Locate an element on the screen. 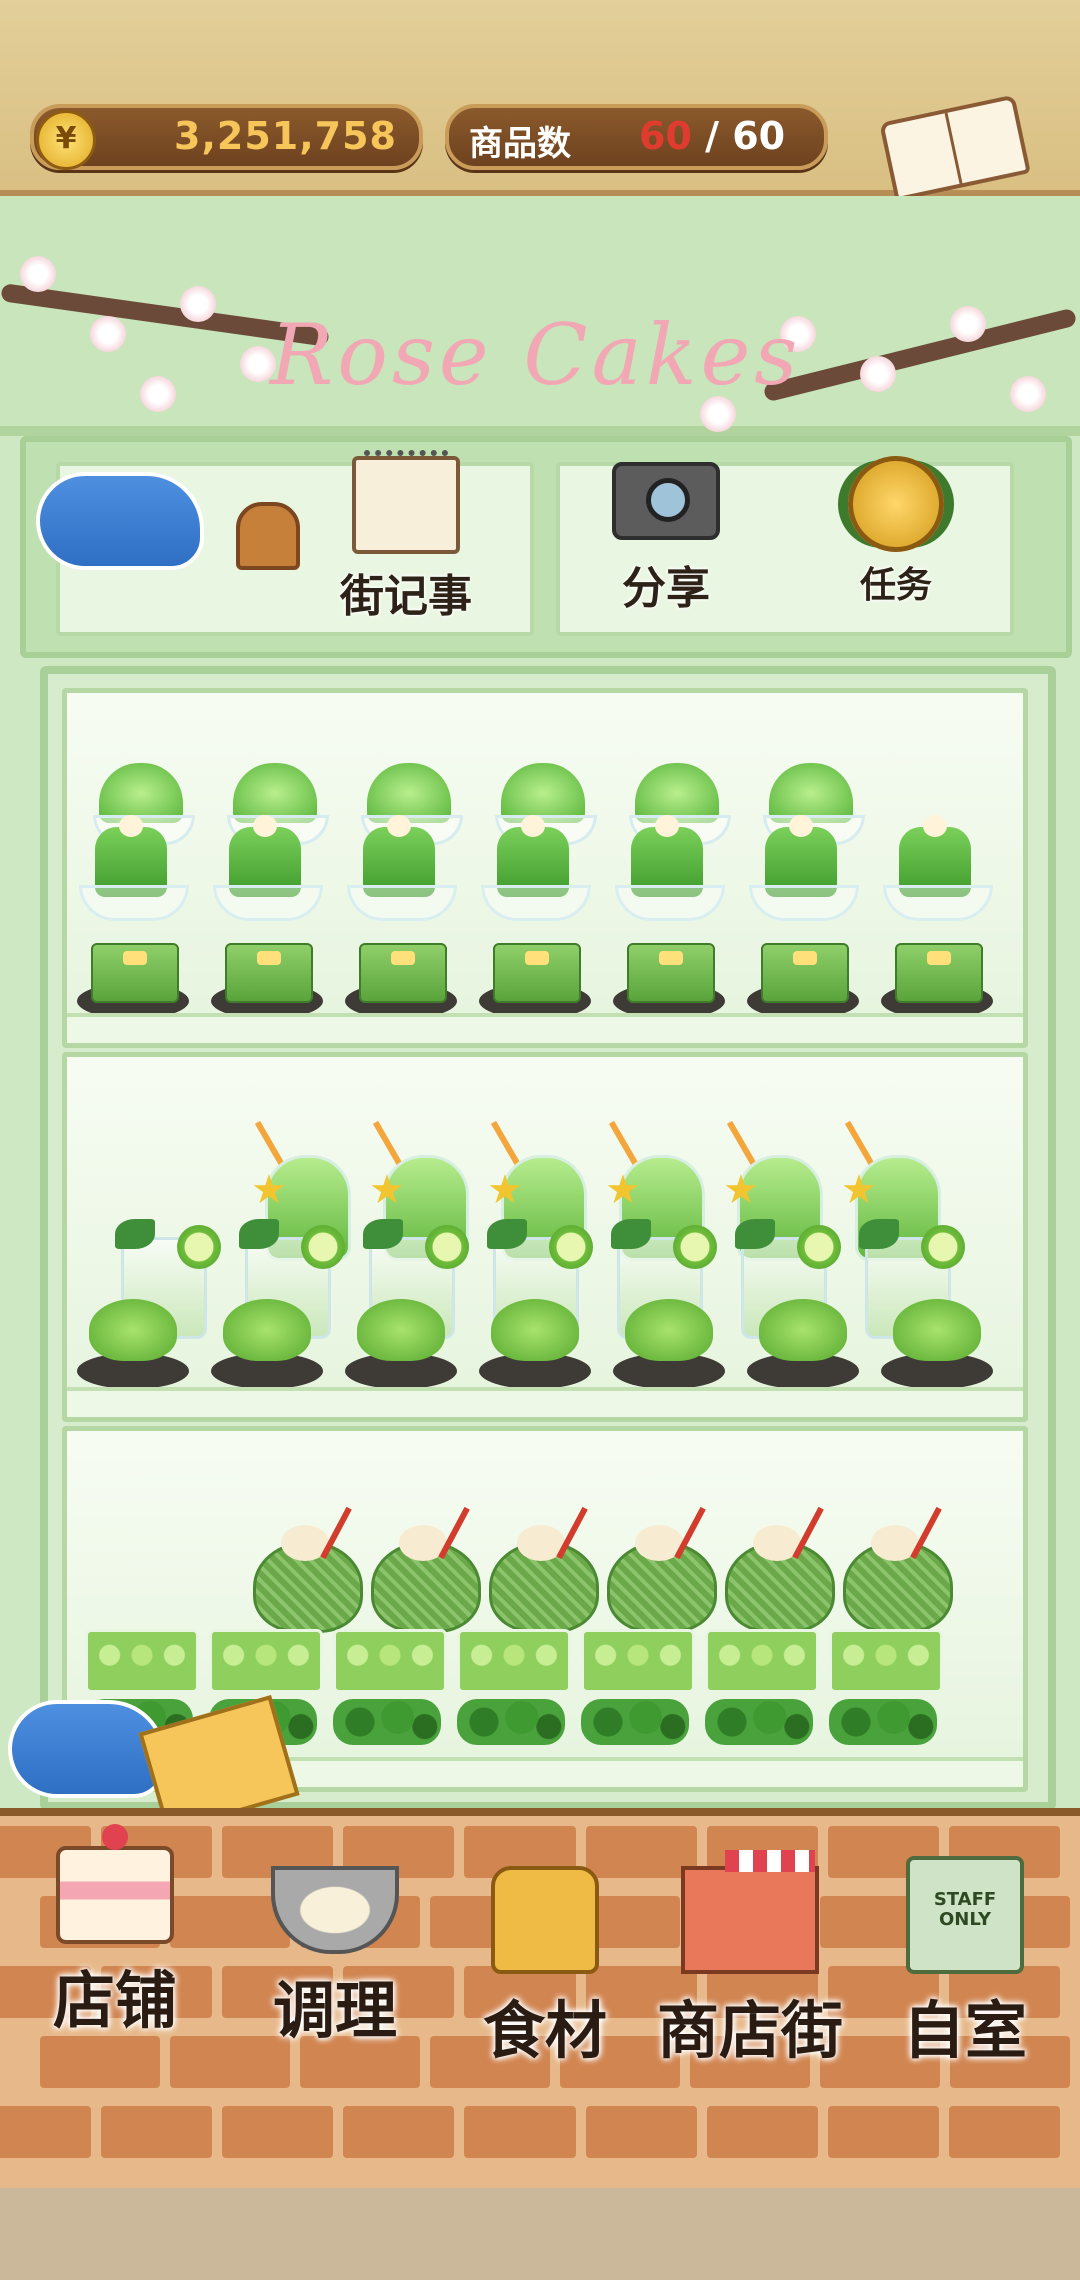 This screenshot has height=2280, width=1080. item-count-value: 60 / 60 is located at coordinates (712, 136).